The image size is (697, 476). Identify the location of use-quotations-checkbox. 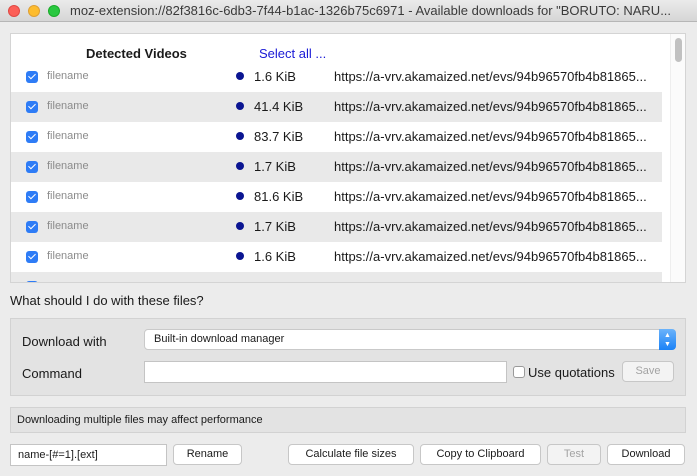
(519, 372).